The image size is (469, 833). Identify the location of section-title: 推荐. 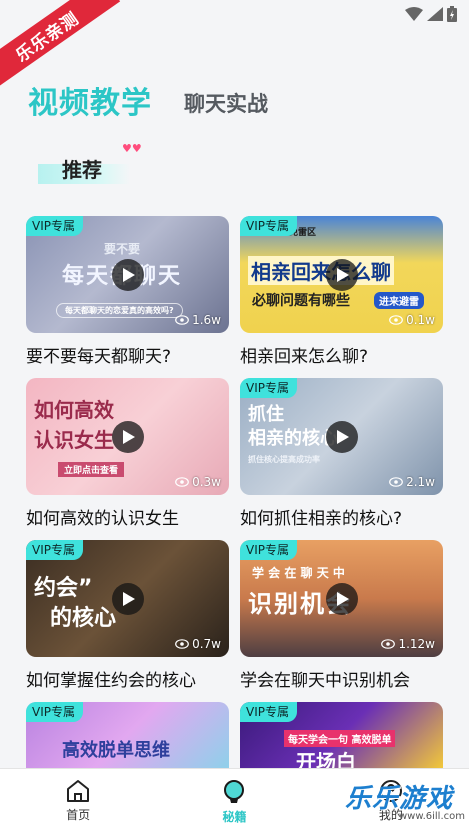
(84, 168).